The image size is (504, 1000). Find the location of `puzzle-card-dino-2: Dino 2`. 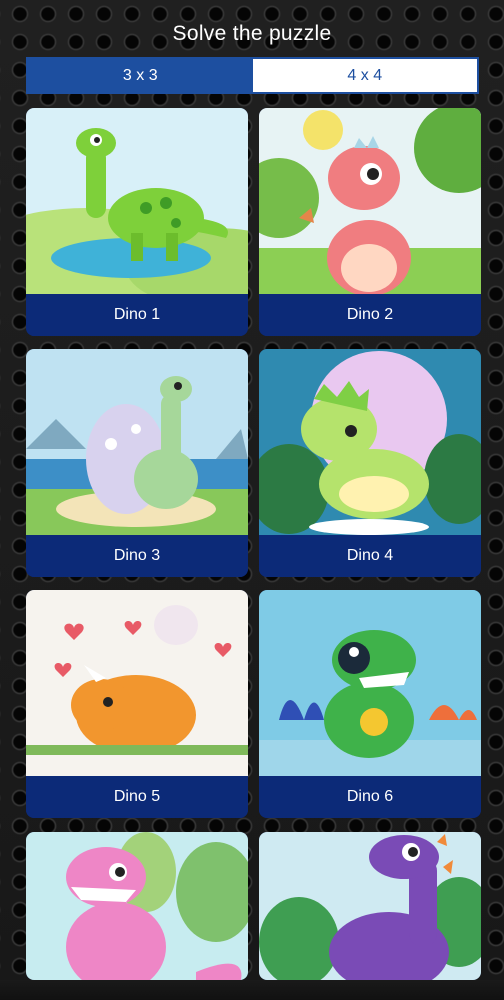

puzzle-card-dino-2: Dino 2 is located at coordinates (370, 222).